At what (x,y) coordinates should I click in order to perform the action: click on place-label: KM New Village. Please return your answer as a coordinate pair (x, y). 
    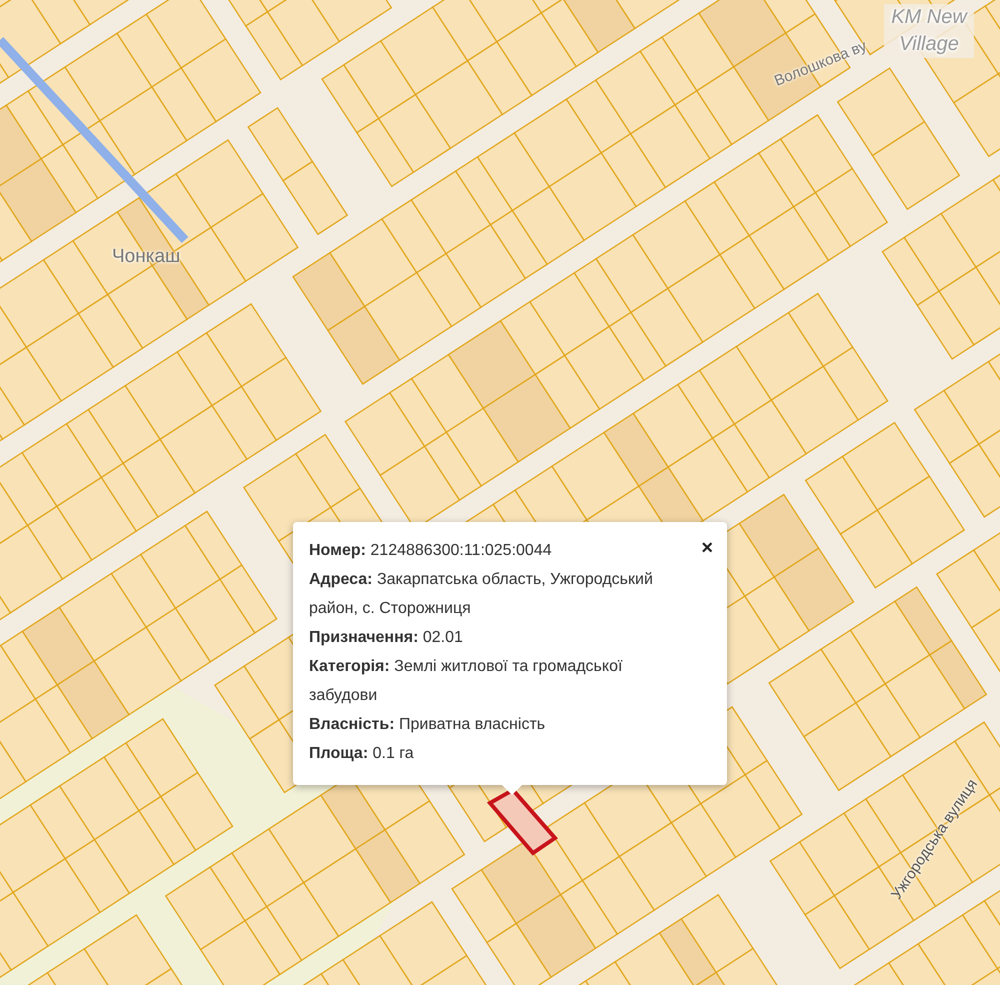
    Looking at the image, I should click on (929, 31).